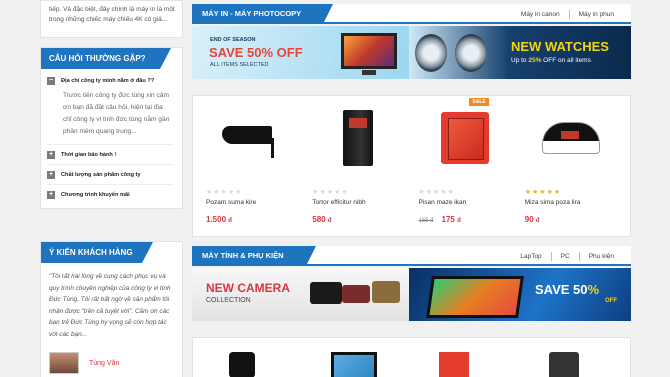  I want to click on product-price: 90 đ, so click(532, 219).